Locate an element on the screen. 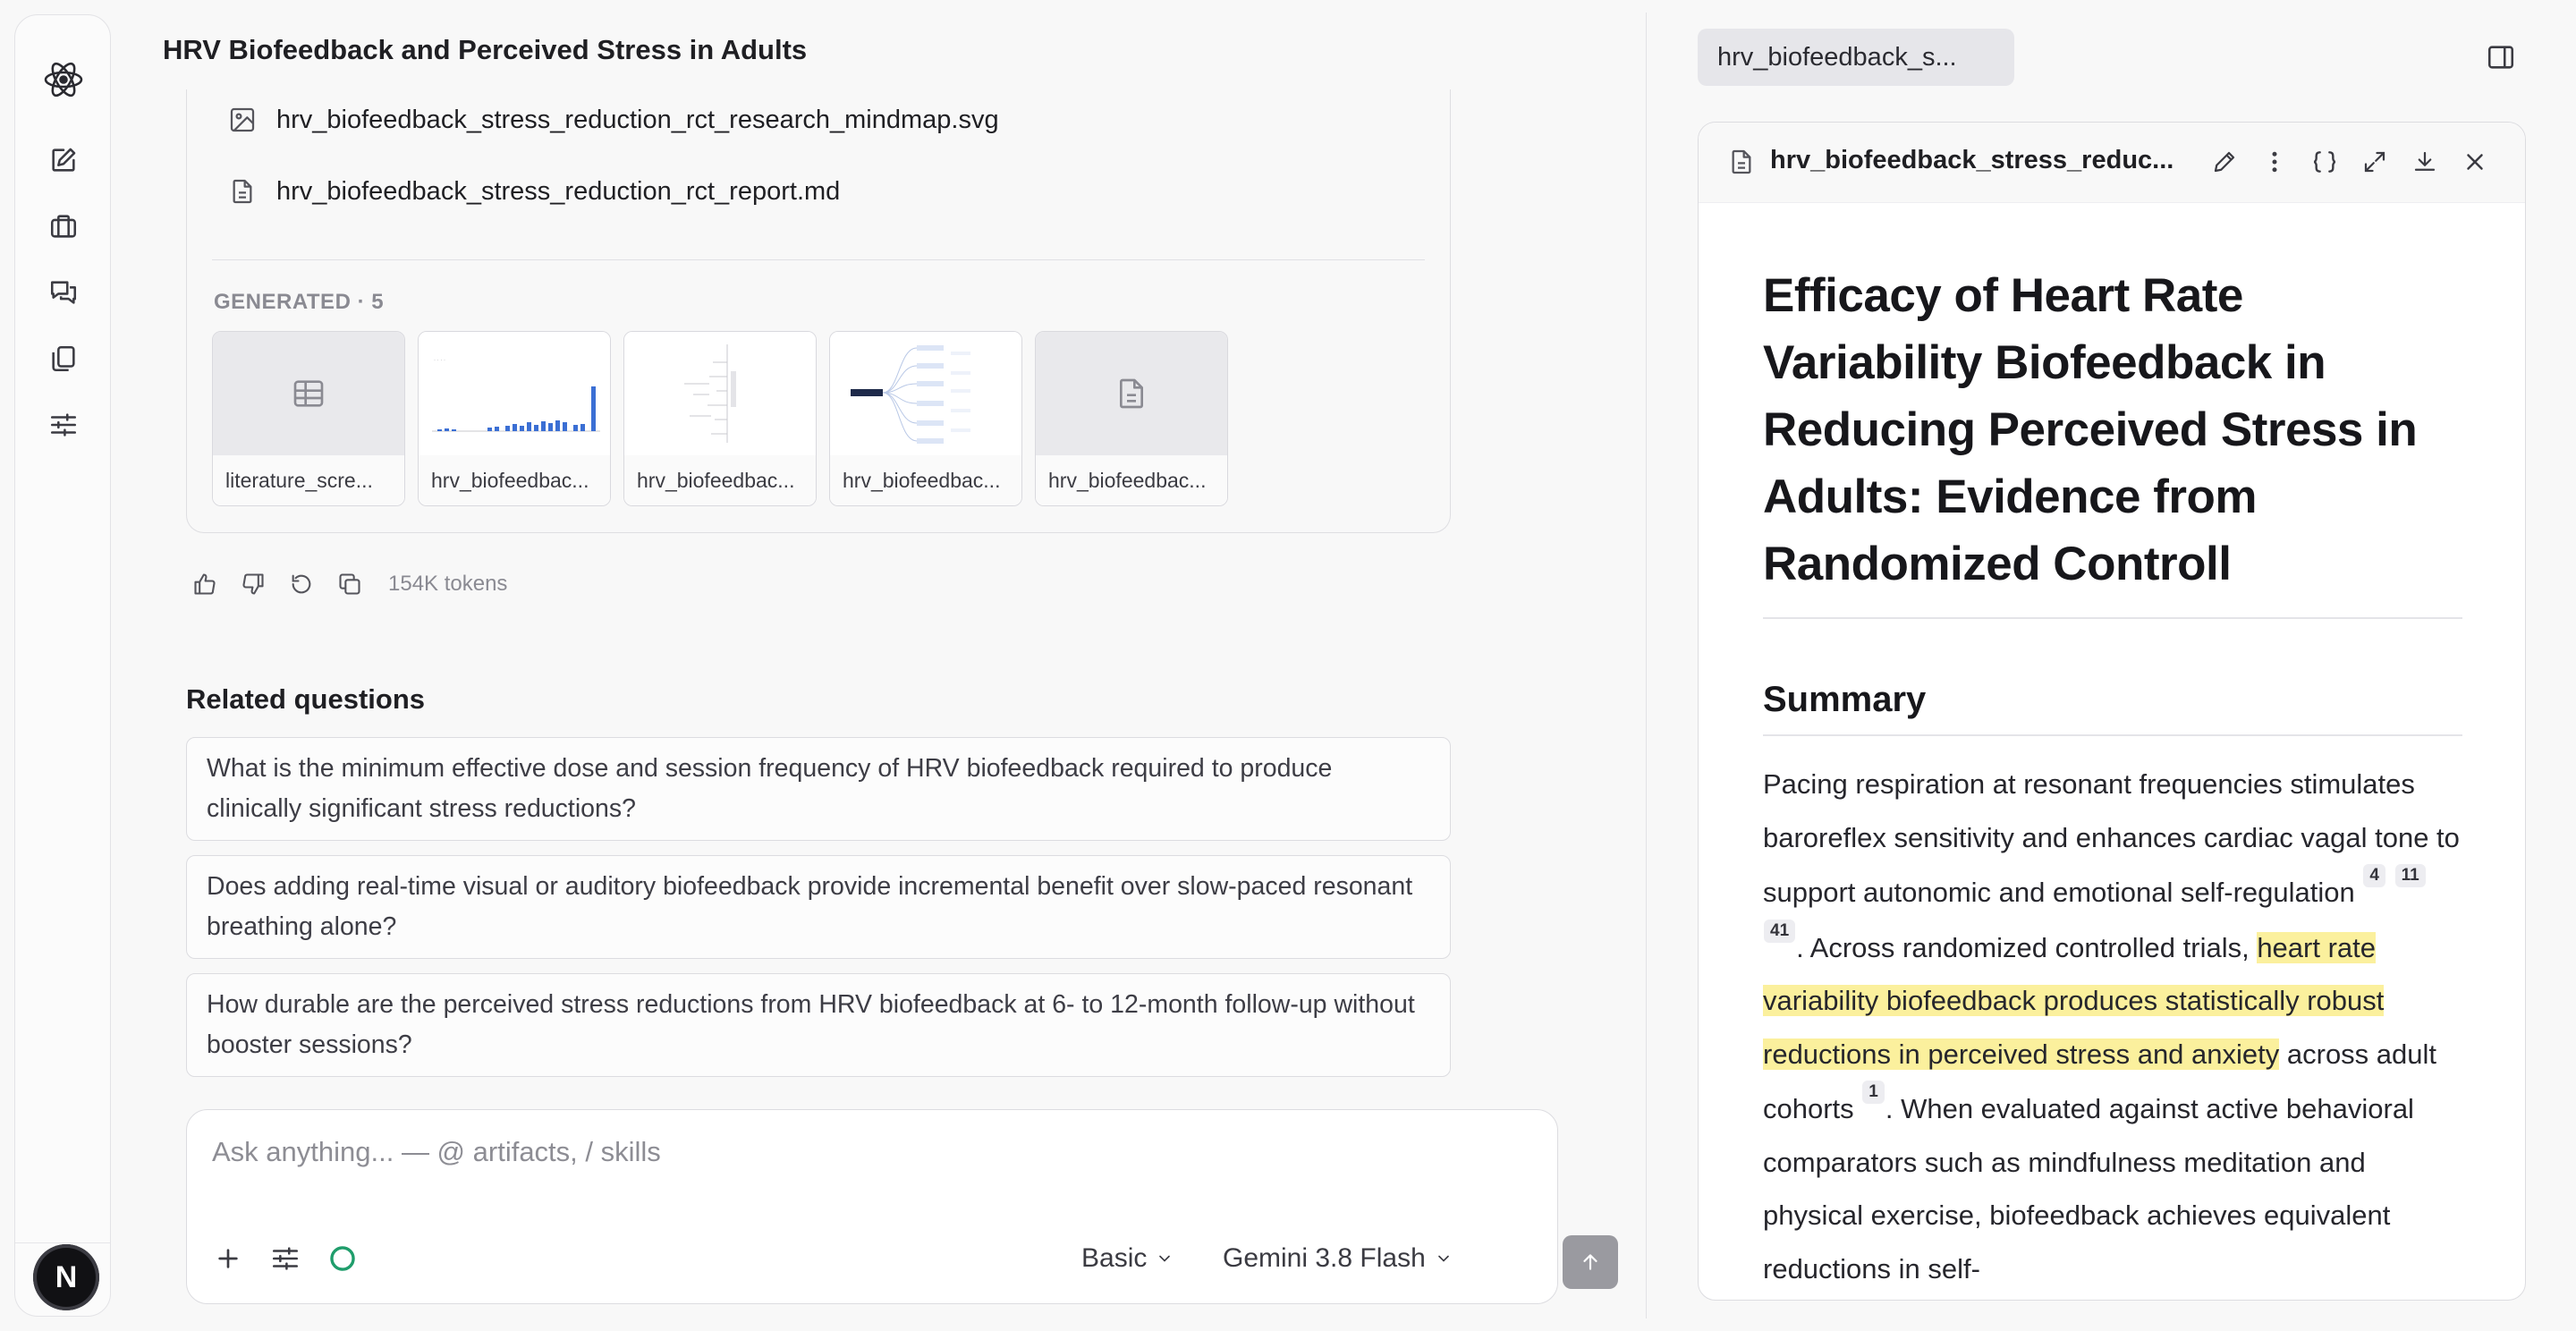 Image resolution: width=2576 pixels, height=1331 pixels. thumbs-up-icon is located at coordinates (204, 585).